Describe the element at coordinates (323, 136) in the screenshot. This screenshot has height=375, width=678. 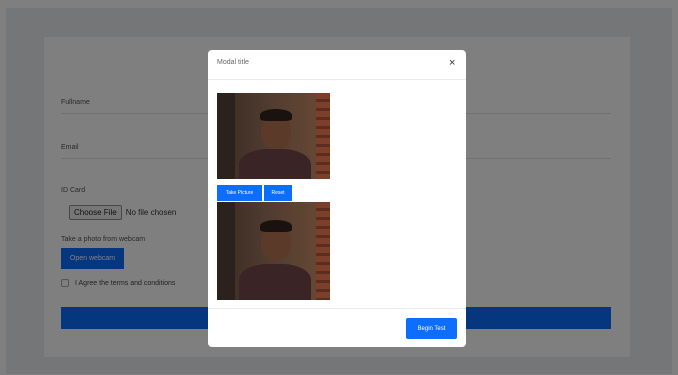
I see `feed-shelf` at that location.